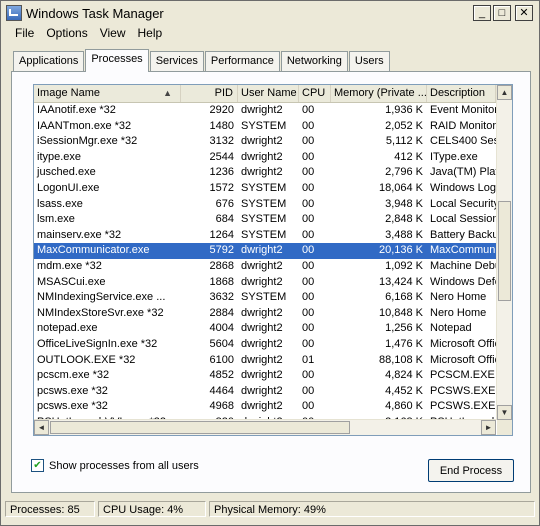  Describe the element at coordinates (314, 61) in the screenshot. I see `tab-networking: Networking` at that location.